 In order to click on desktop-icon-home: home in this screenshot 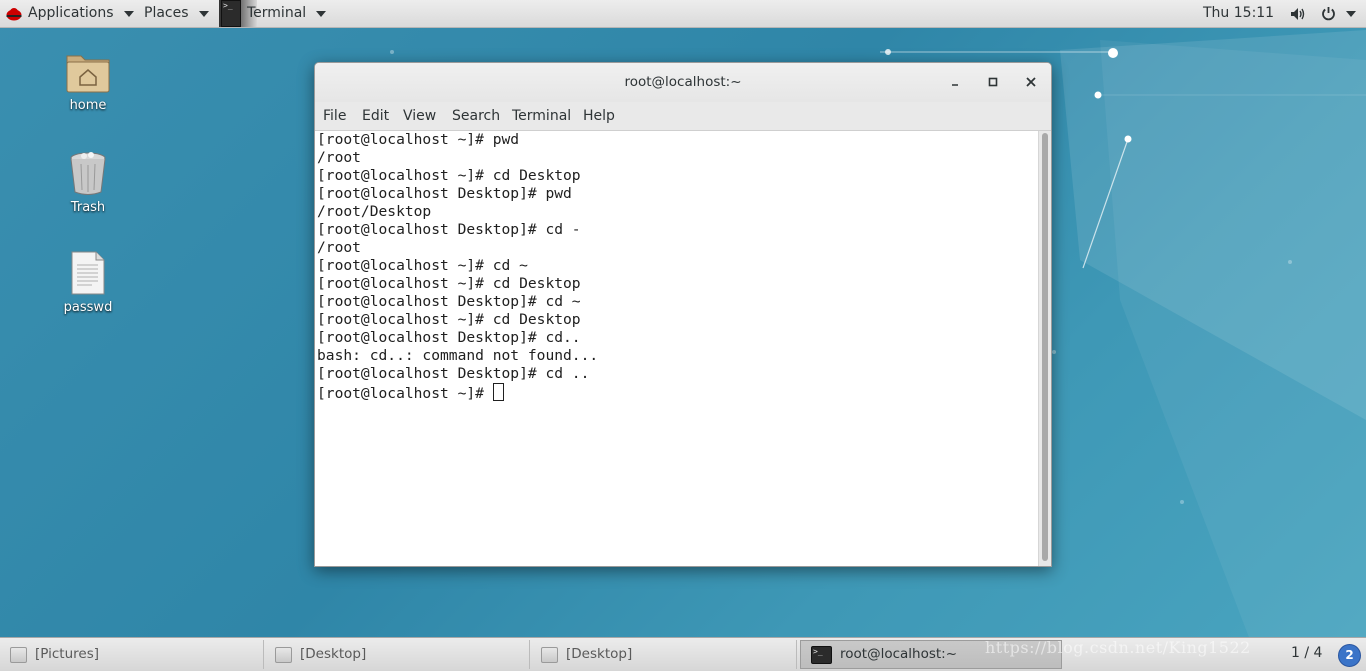, I will do `click(88, 81)`.